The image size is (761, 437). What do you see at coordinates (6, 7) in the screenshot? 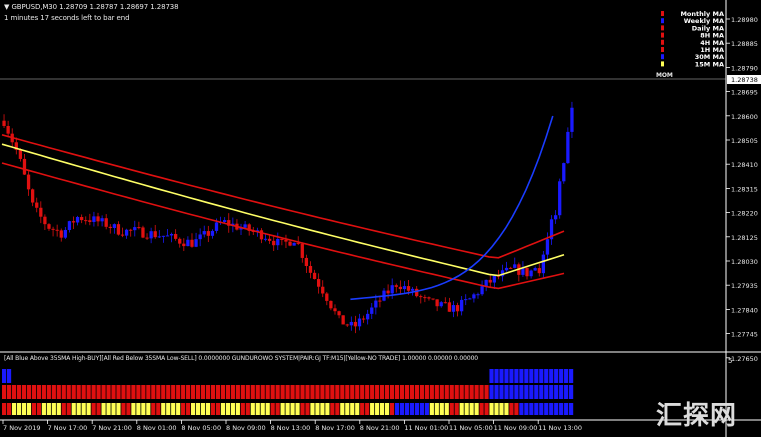
I see `dropdown-arrow-icon: ▼` at bounding box center [6, 7].